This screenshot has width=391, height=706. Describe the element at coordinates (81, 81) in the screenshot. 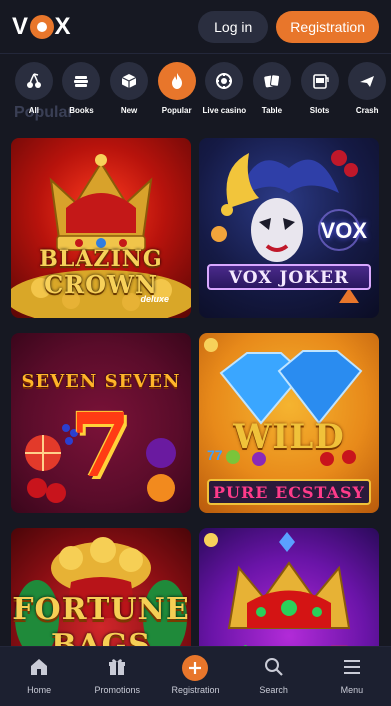

I see `books-icon` at that location.